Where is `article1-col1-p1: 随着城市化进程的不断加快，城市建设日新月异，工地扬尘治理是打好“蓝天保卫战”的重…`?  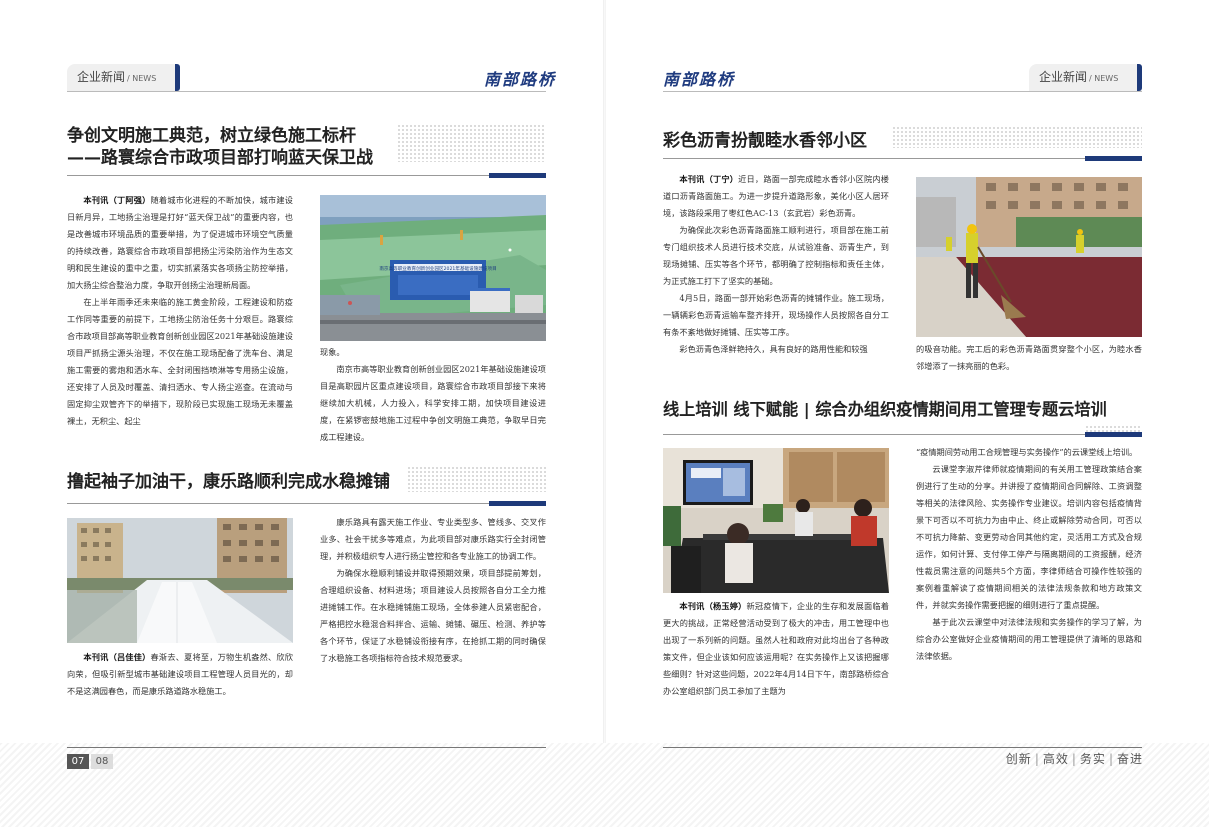 article1-col1-p1: 随着城市化进程的不断加快，城市建设日新月异，工地扬尘治理是打好“蓝天保卫战”的重… is located at coordinates (180, 242).